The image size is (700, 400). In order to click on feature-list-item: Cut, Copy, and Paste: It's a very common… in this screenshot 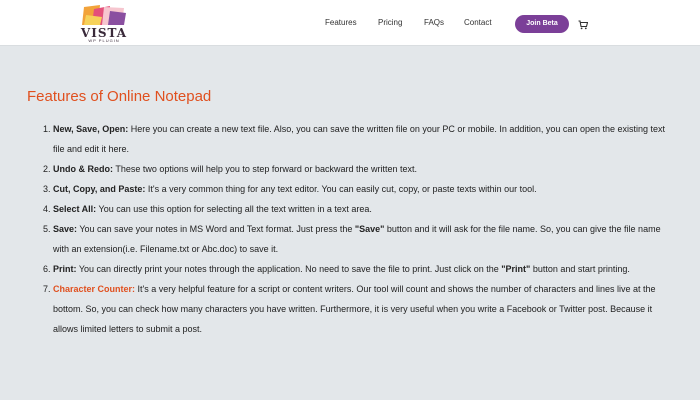, I will do `click(365, 189)`.